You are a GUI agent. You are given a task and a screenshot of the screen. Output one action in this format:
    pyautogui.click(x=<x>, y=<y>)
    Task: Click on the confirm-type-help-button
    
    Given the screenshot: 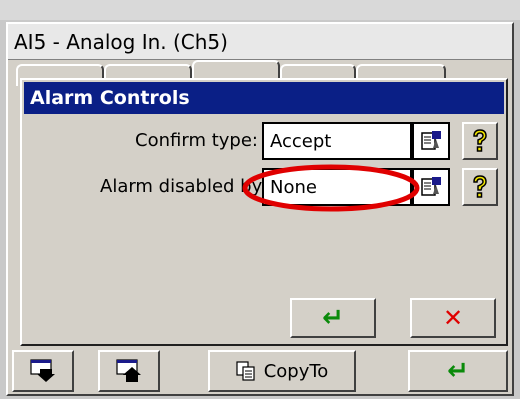 What is the action you would take?
    pyautogui.click(x=480, y=141)
    